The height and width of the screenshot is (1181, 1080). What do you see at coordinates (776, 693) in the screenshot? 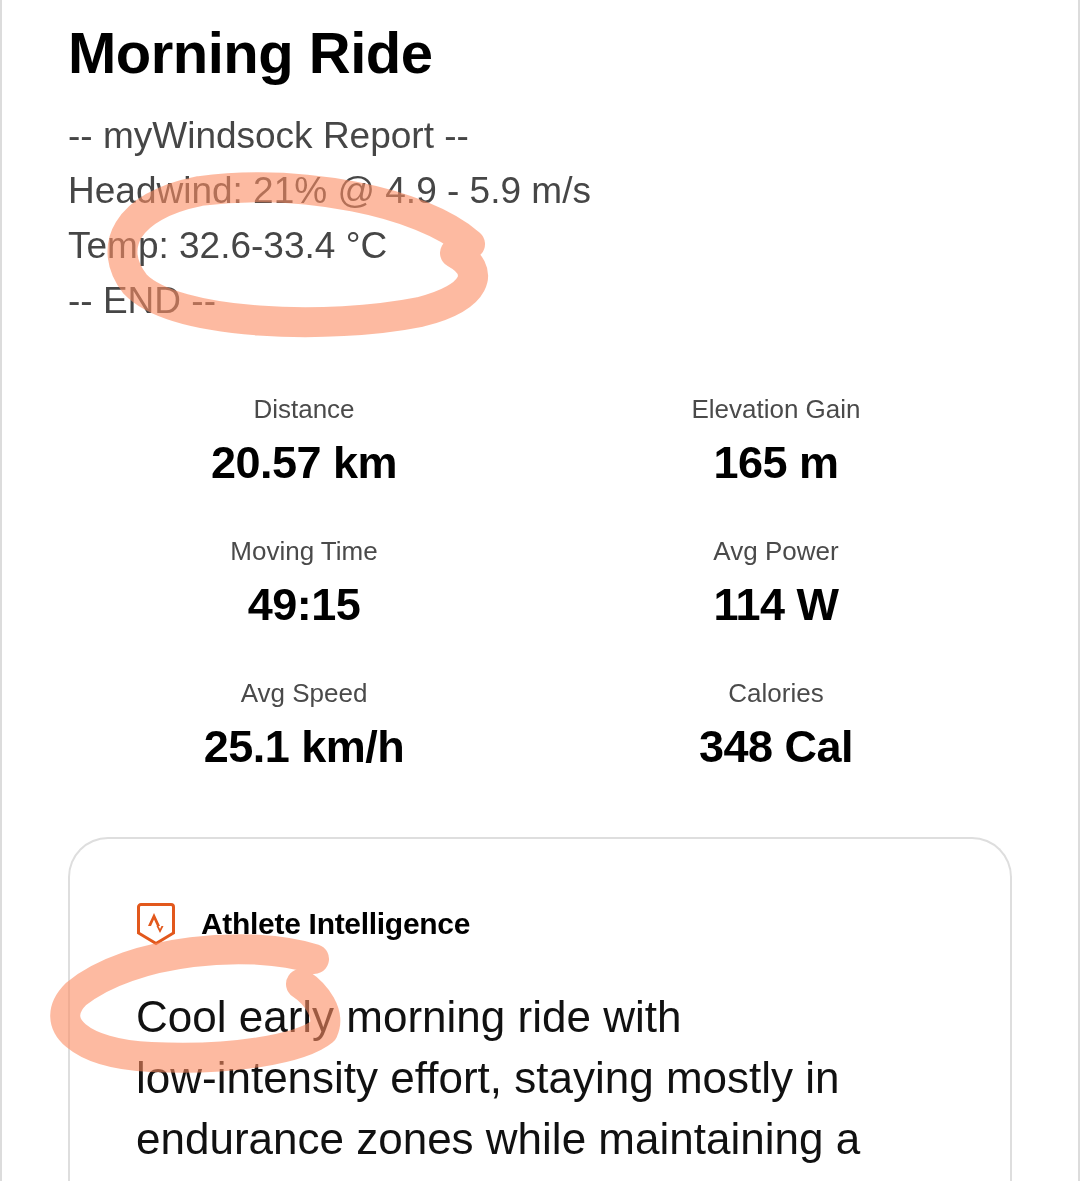
I see `stat-label: Calories` at bounding box center [776, 693].